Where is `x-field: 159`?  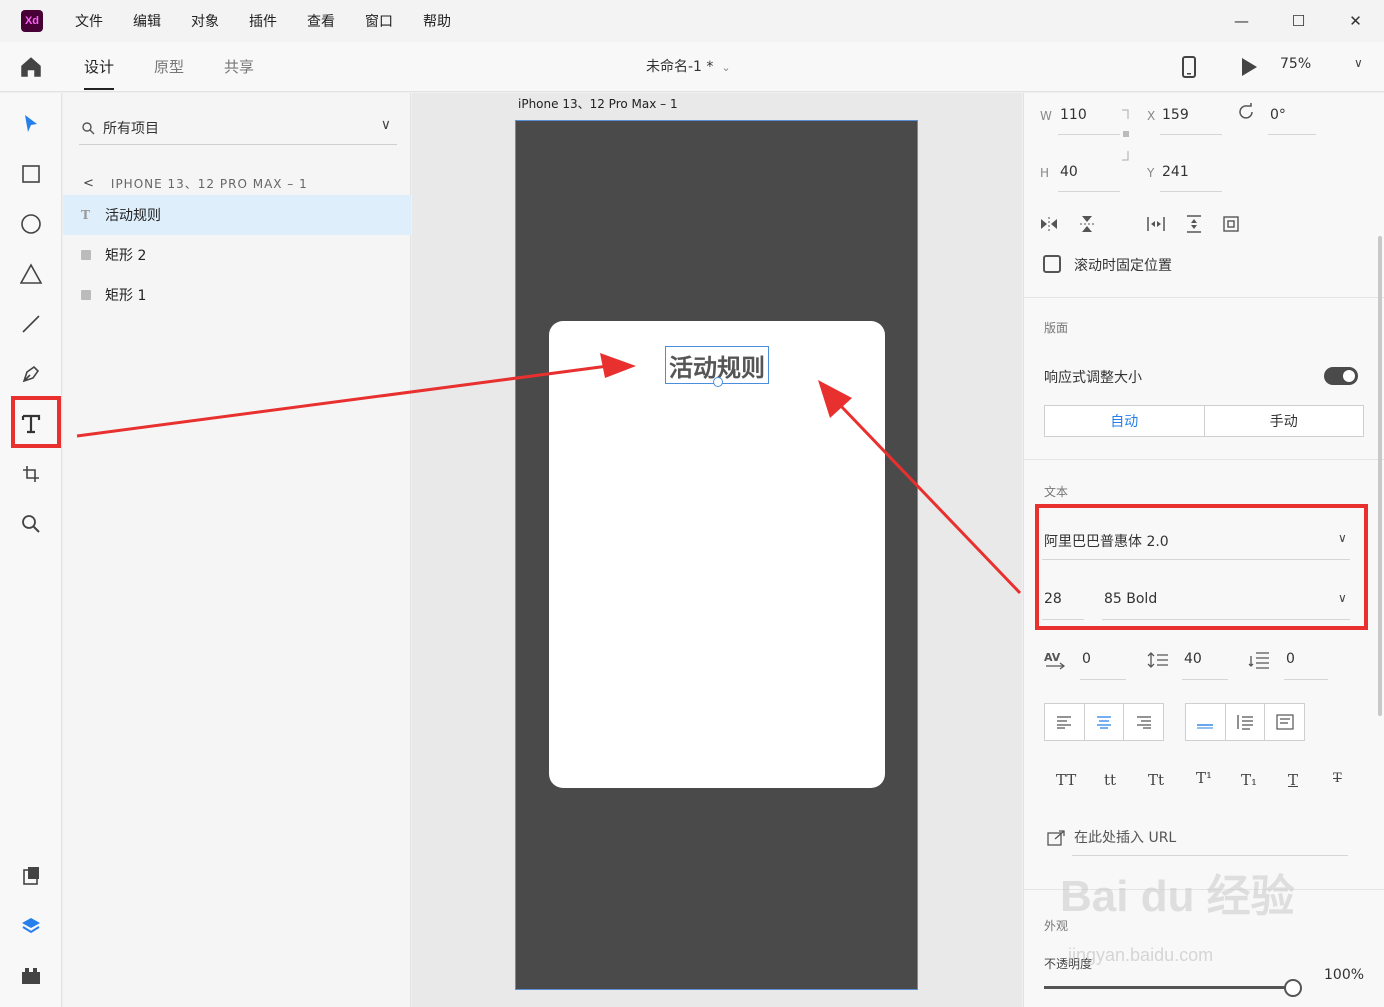 x-field: 159 is located at coordinates (1175, 115).